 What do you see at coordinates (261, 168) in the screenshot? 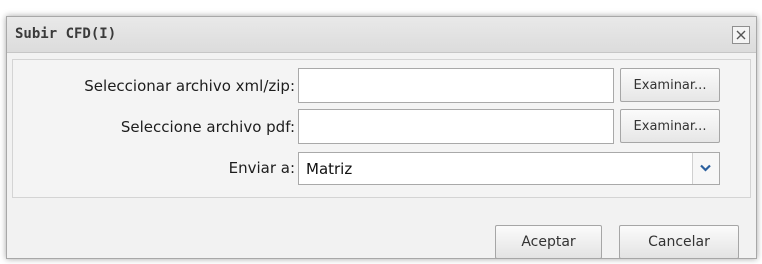
I see `send-to-label: Enviar a:` at bounding box center [261, 168].